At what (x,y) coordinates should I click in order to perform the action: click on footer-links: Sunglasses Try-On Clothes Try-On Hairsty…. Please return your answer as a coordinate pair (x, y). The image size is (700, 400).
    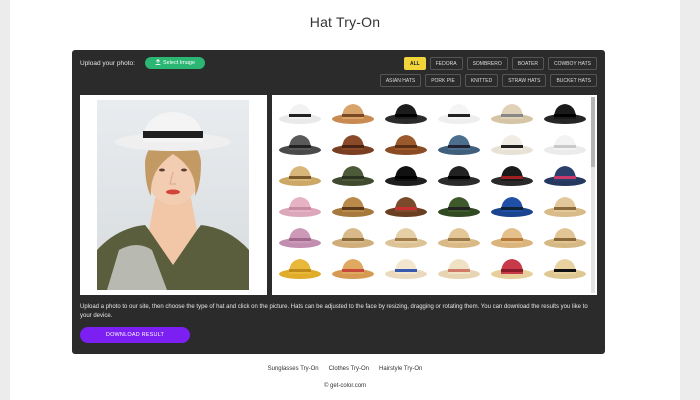
    Looking at the image, I should click on (345, 369).